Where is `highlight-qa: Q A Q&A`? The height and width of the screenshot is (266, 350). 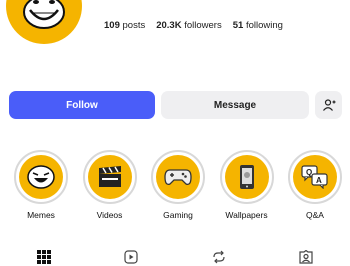 highlight-qa: Q A Q&A is located at coordinates (315, 185).